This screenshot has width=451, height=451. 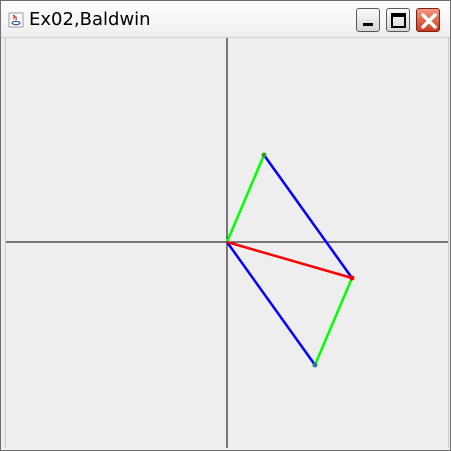 What do you see at coordinates (308, 216) in the screenshot?
I see `blue-vector-upper` at bounding box center [308, 216].